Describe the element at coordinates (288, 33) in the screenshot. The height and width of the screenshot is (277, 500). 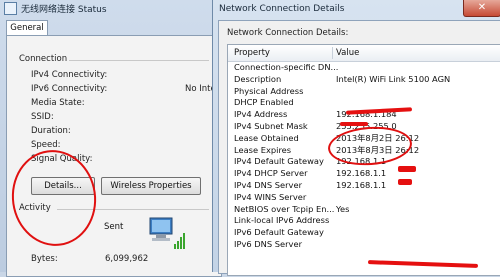
I see `details-section-label: Network Connection Details:` at that location.